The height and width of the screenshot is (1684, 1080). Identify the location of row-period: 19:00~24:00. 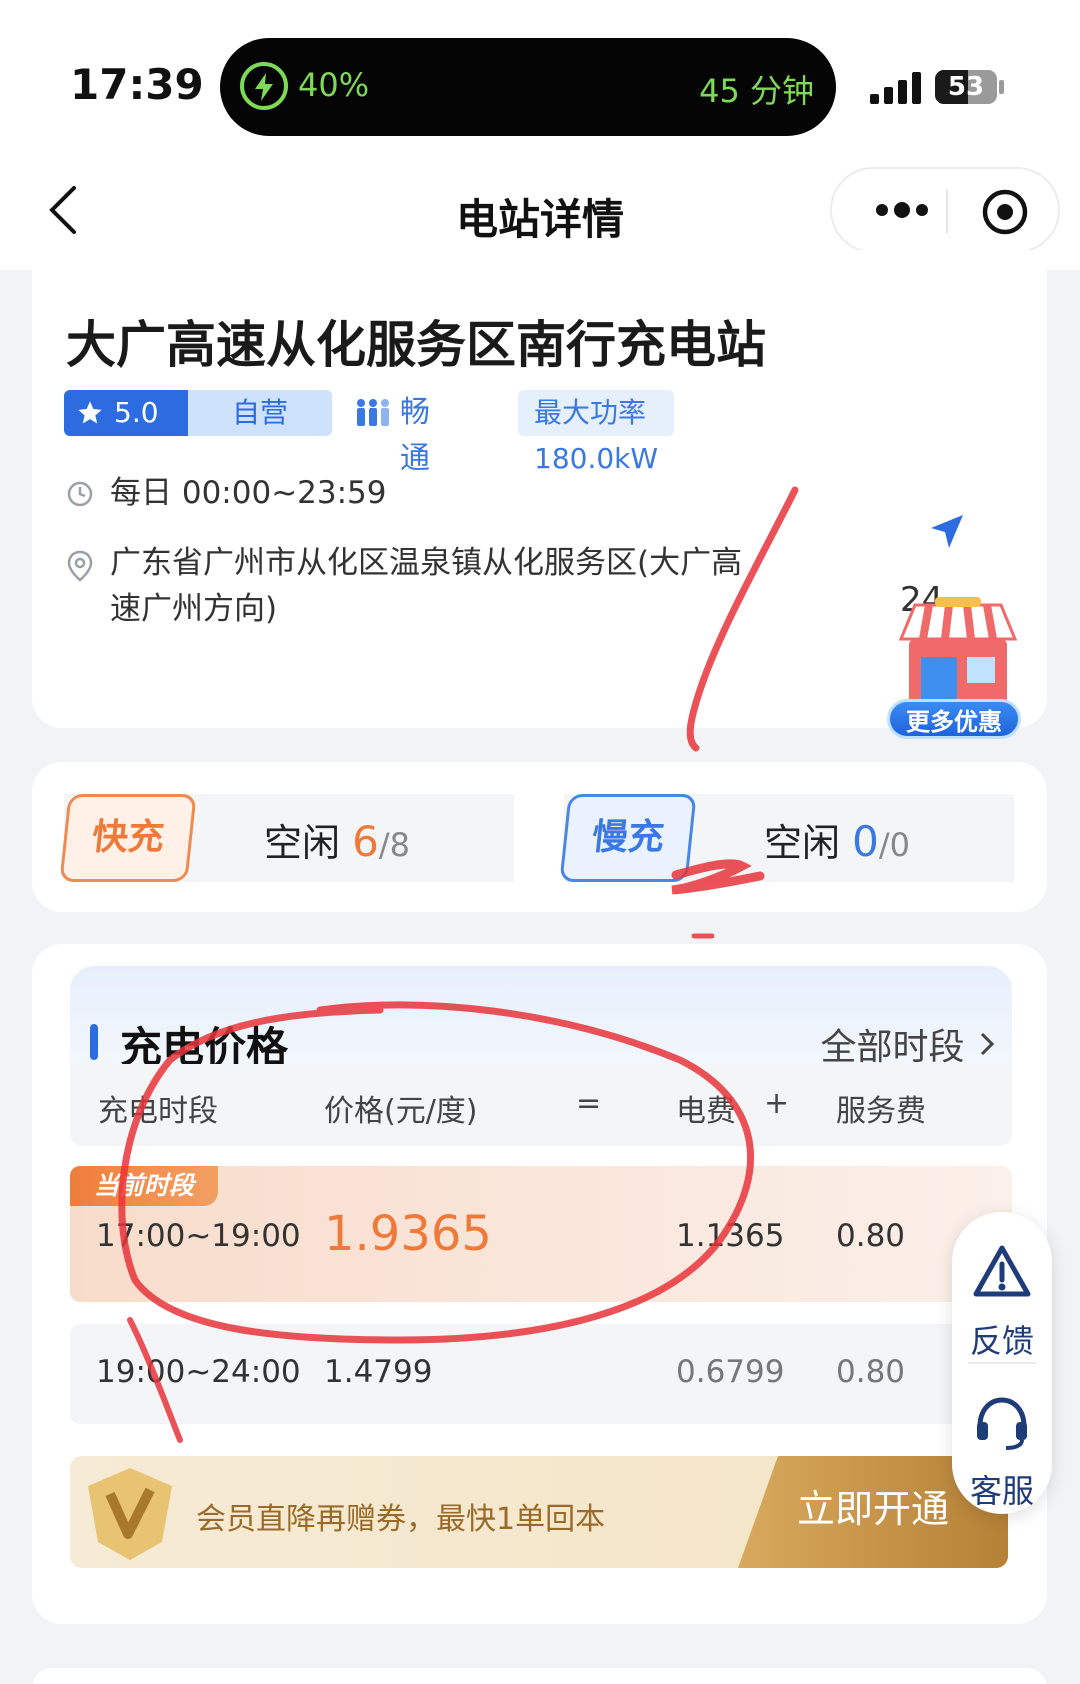
(198, 1372).